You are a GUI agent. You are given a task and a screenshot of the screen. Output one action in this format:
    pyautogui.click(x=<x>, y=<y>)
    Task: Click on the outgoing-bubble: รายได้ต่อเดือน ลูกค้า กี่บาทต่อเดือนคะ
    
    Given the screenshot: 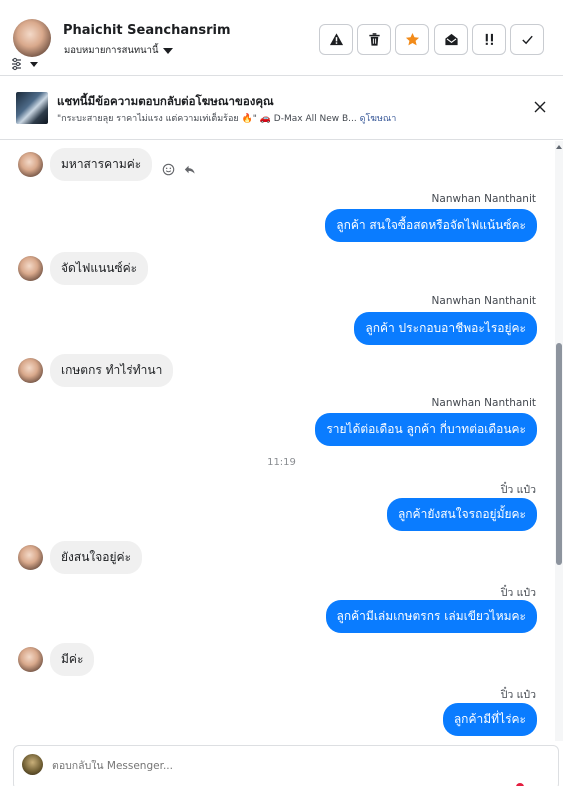 What is the action you would take?
    pyautogui.click(x=426, y=429)
    